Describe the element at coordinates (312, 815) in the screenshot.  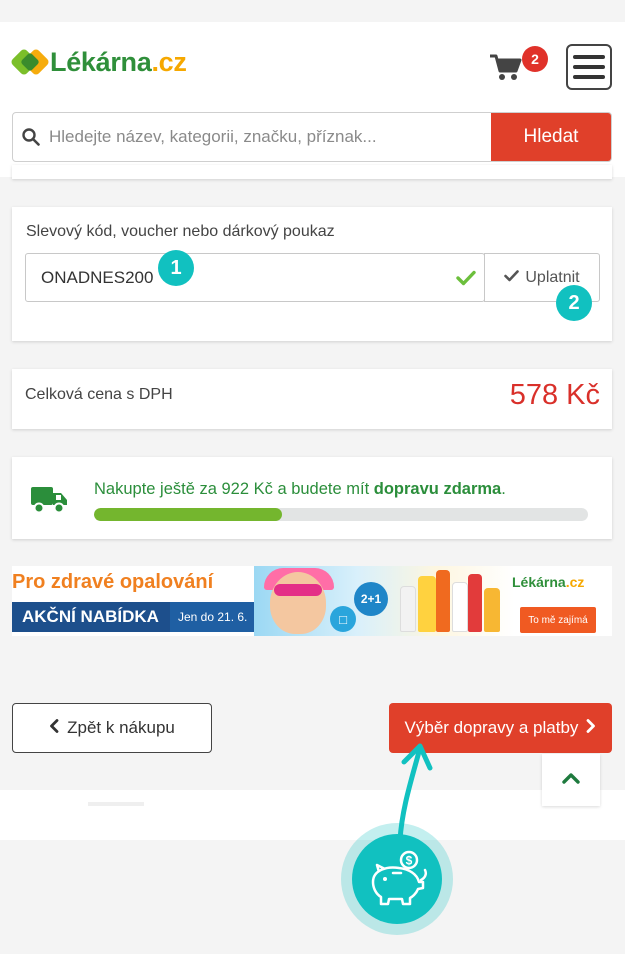
I see `footer-panel` at that location.